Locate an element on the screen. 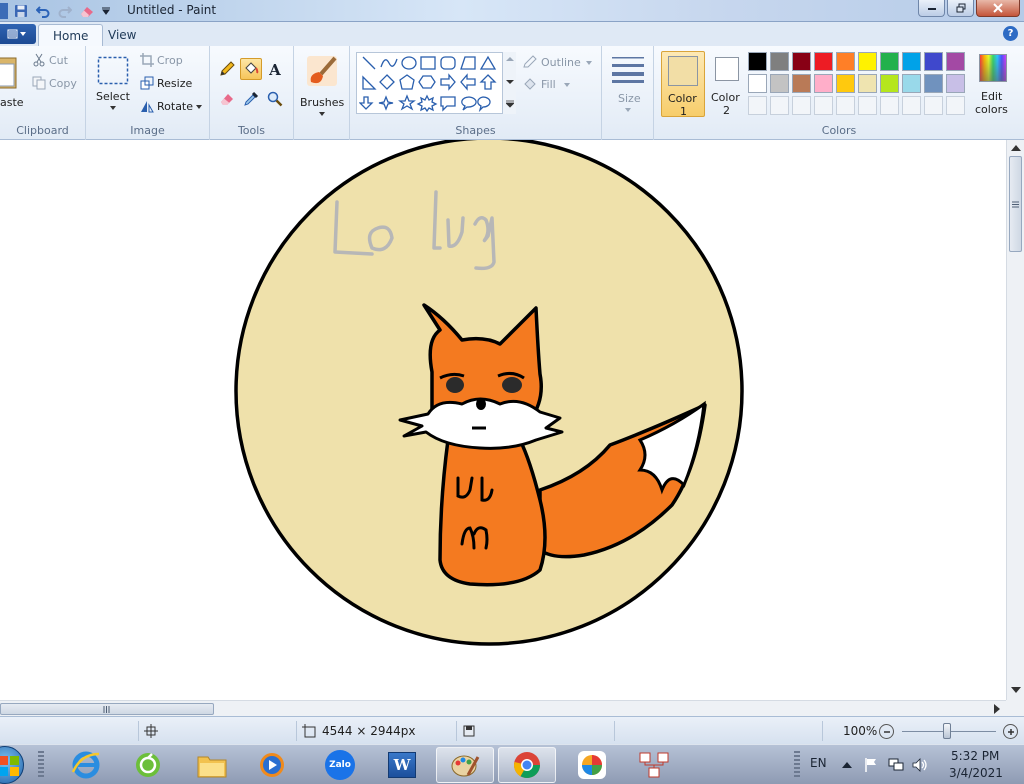 The width and height of the screenshot is (1024, 784). color-picker-tool is located at coordinates (251, 99).